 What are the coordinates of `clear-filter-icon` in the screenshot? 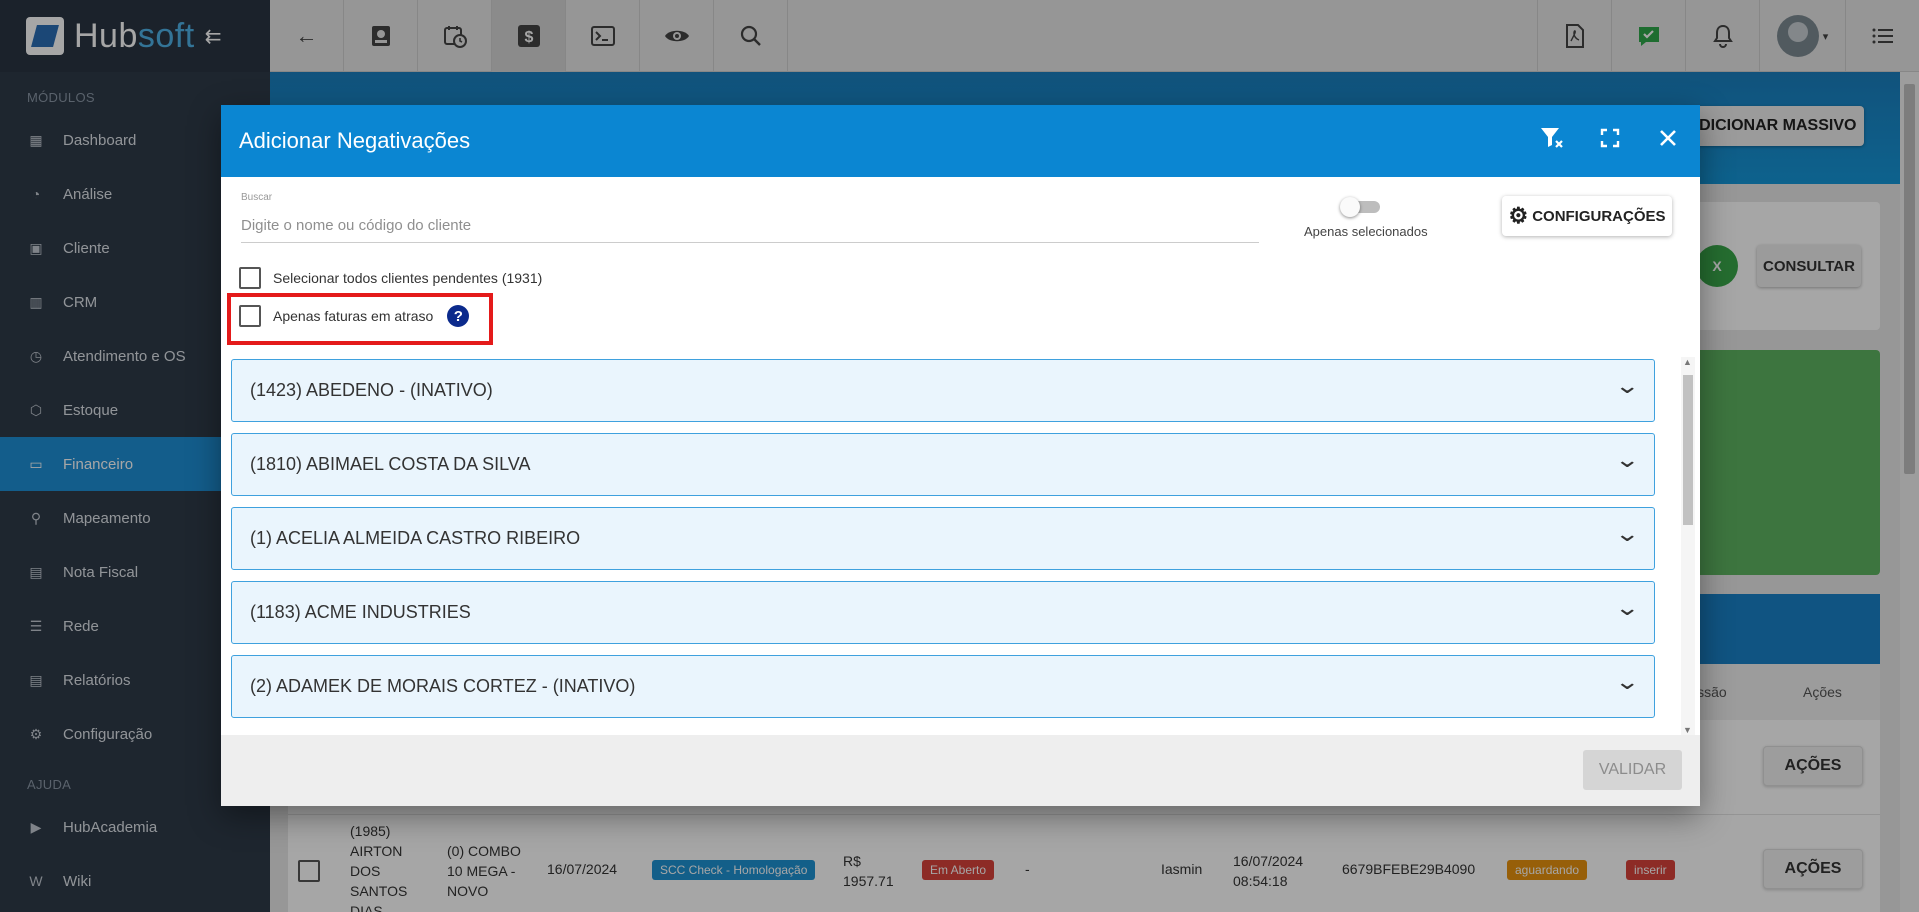 It's located at (1552, 141).